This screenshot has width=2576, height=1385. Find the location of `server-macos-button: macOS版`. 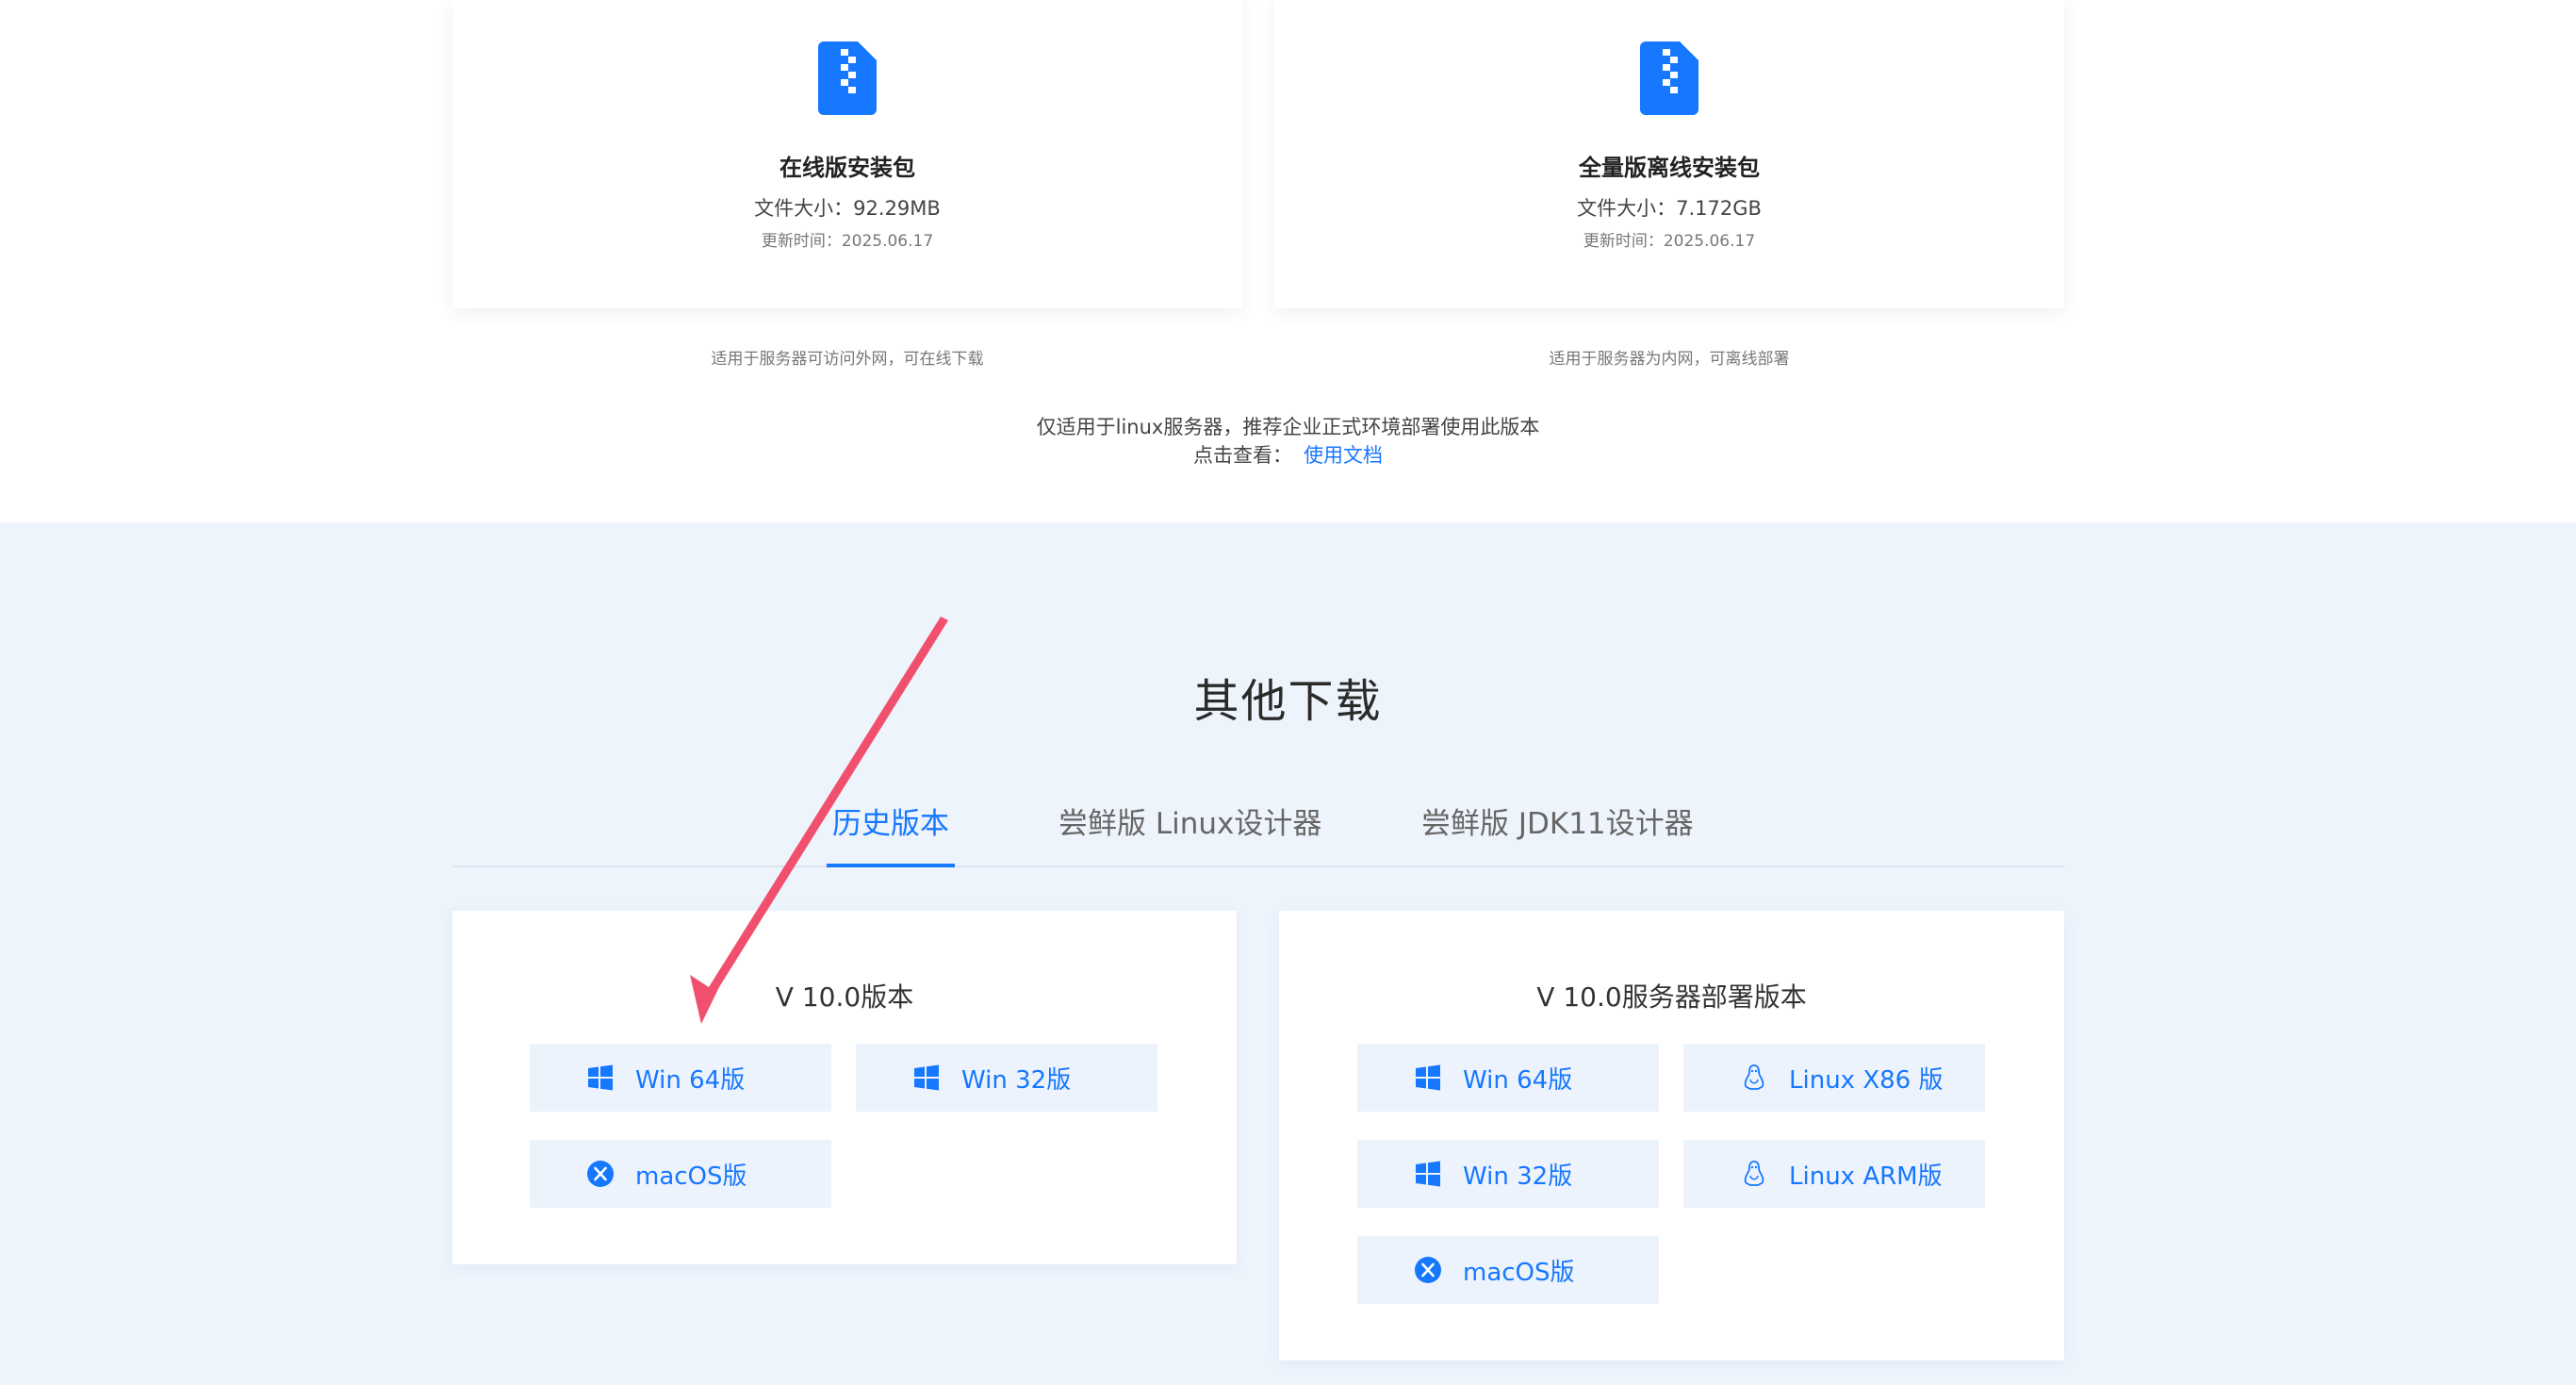

server-macos-button: macOS版 is located at coordinates (1508, 1270).